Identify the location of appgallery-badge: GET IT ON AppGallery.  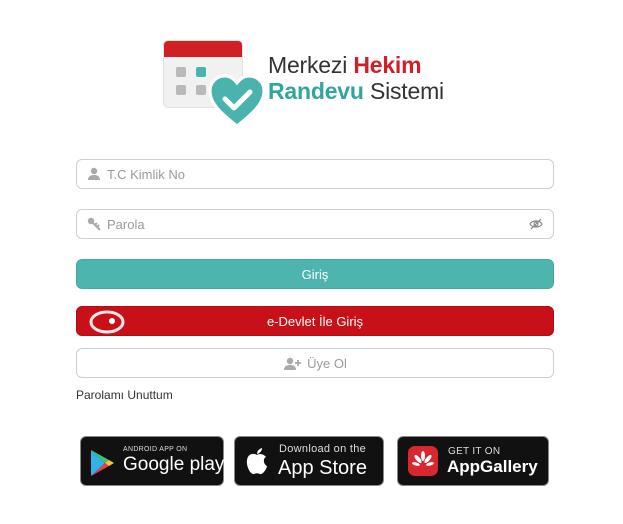
(473, 461).